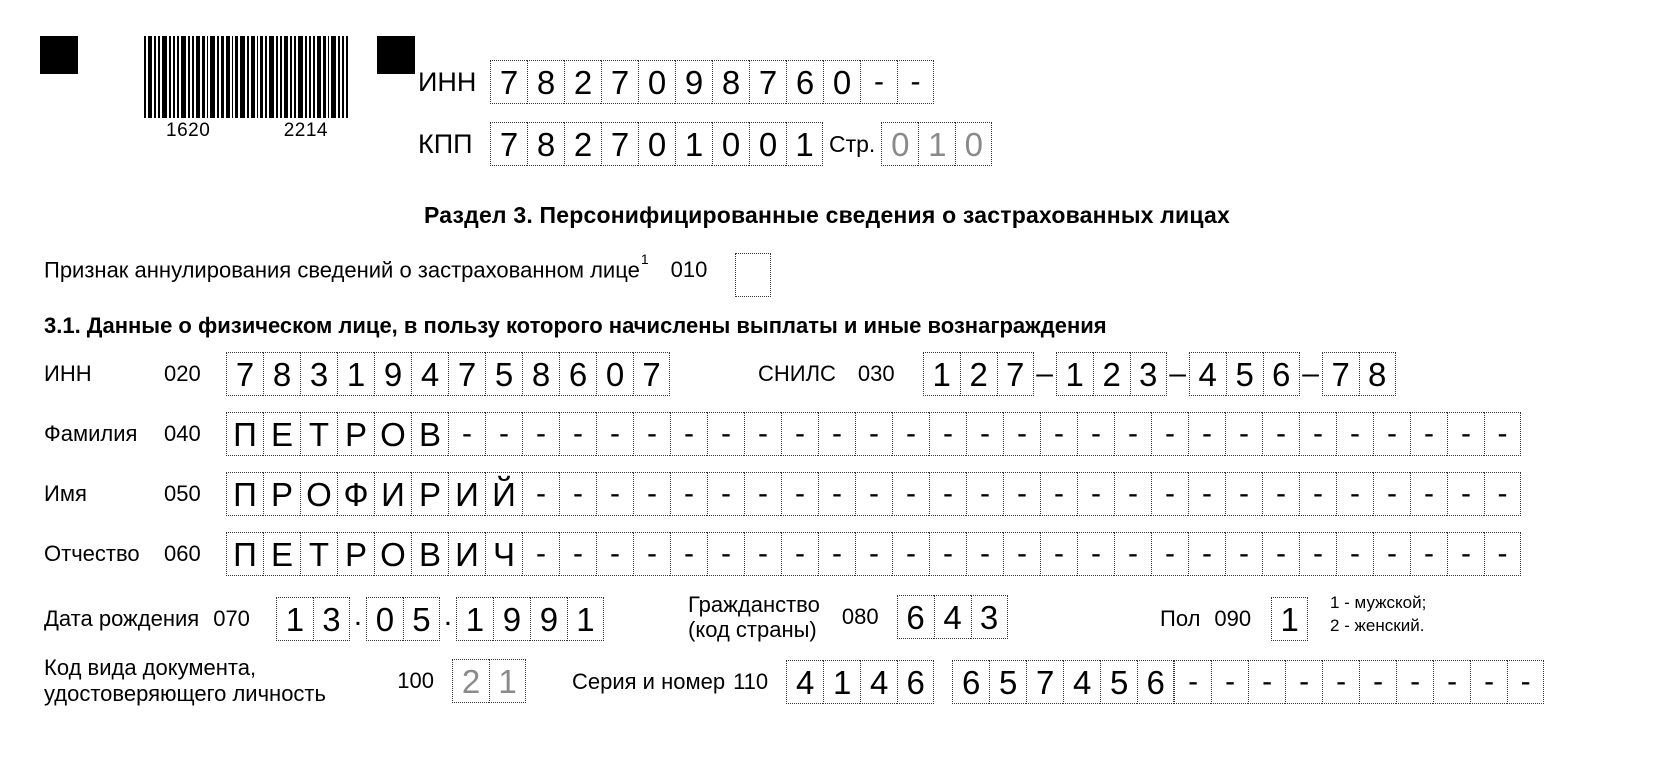 This screenshot has width=1654, height=767. I want to click on field-birthdate-month: 05, so click(402, 619).